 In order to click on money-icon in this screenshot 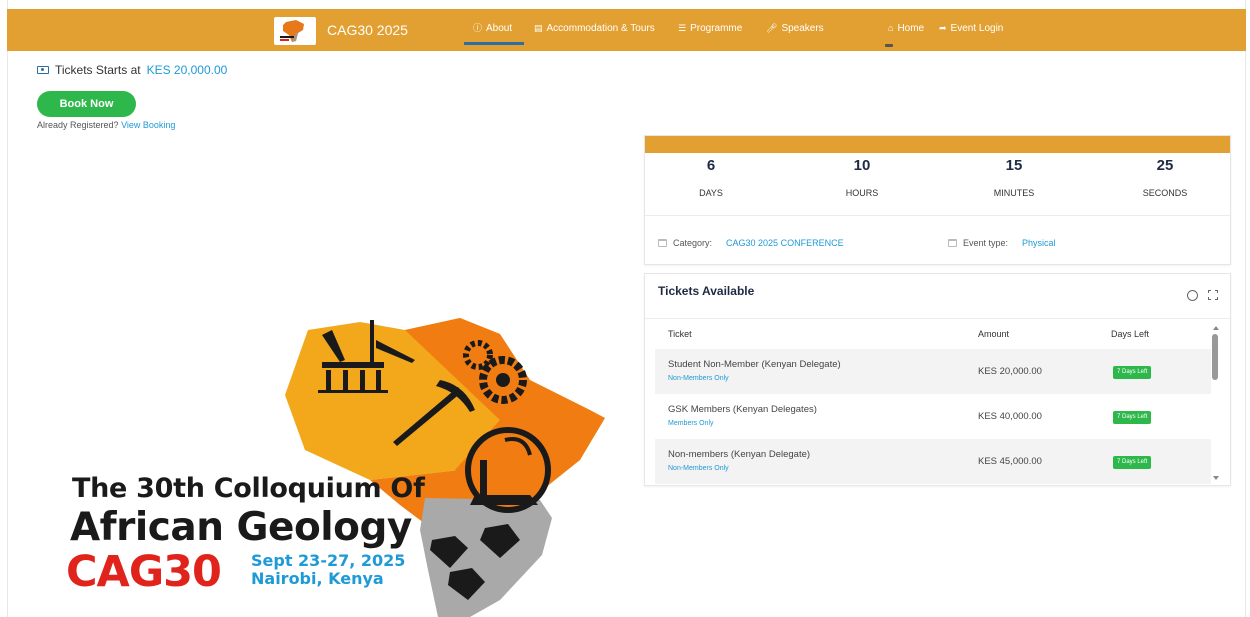, I will do `click(43, 70)`.